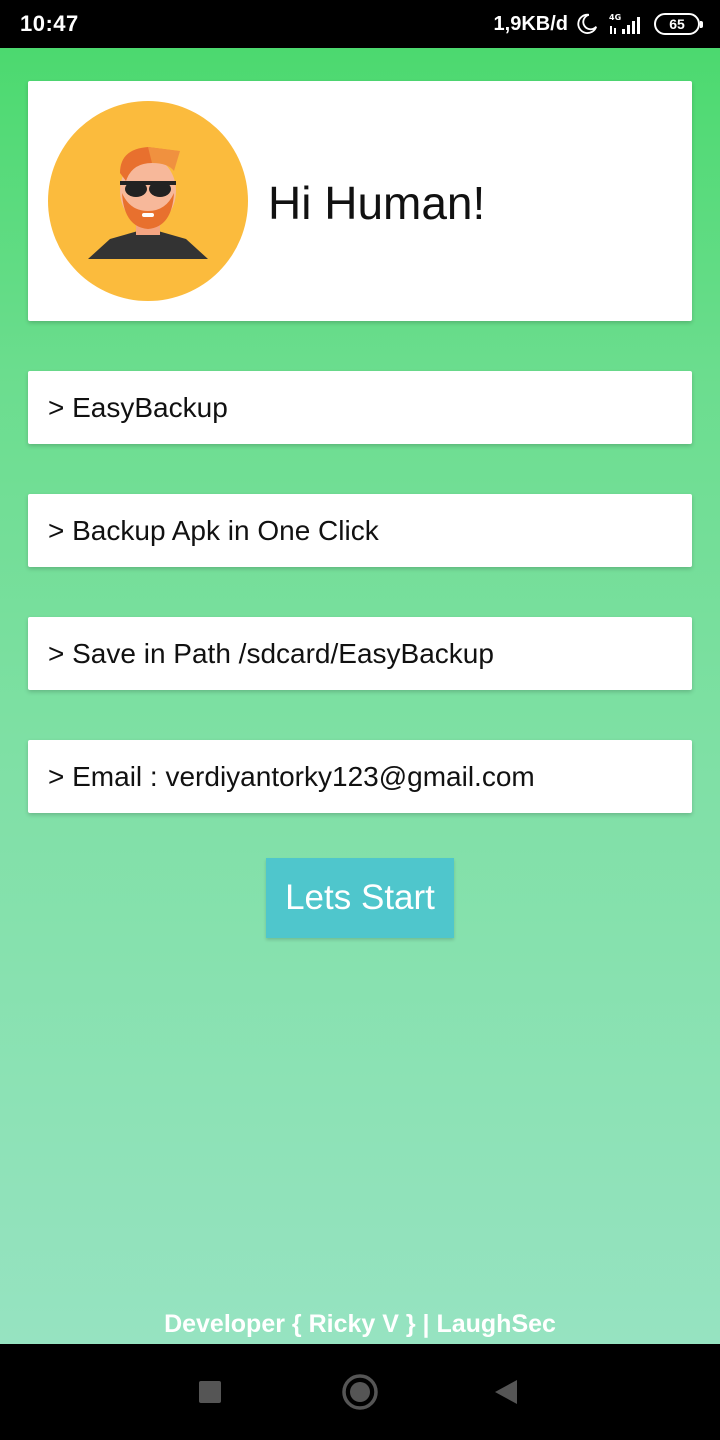  I want to click on signal-icon: 4G, so click(624, 23).